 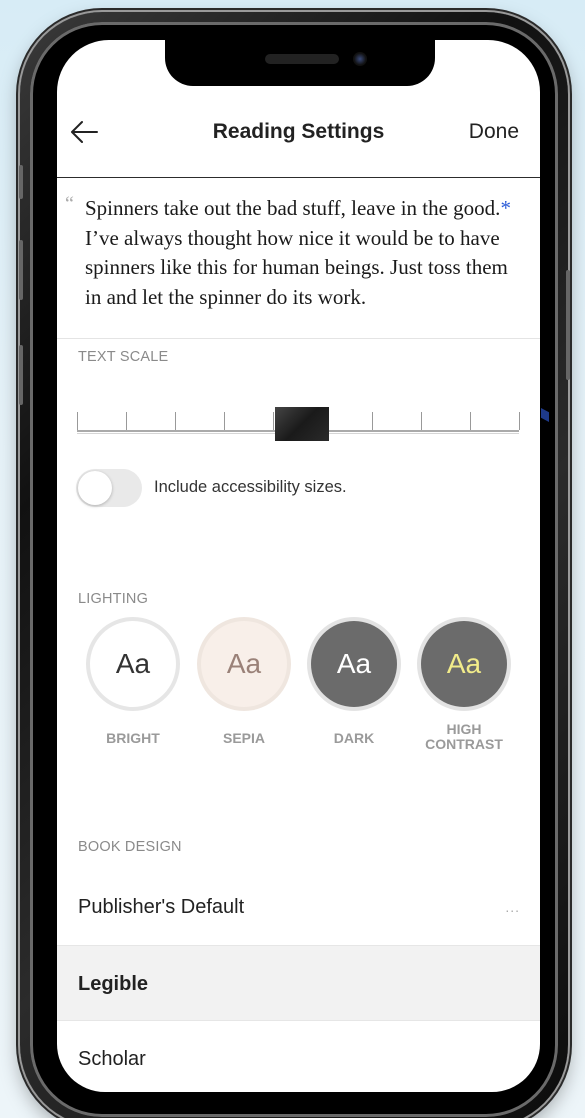 What do you see at coordinates (21, 182) in the screenshot?
I see `side-button` at bounding box center [21, 182].